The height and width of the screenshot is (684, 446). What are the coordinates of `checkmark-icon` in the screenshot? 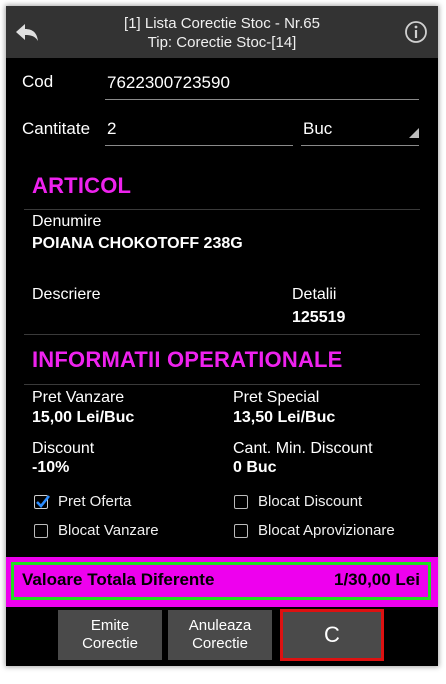 It's located at (43, 504).